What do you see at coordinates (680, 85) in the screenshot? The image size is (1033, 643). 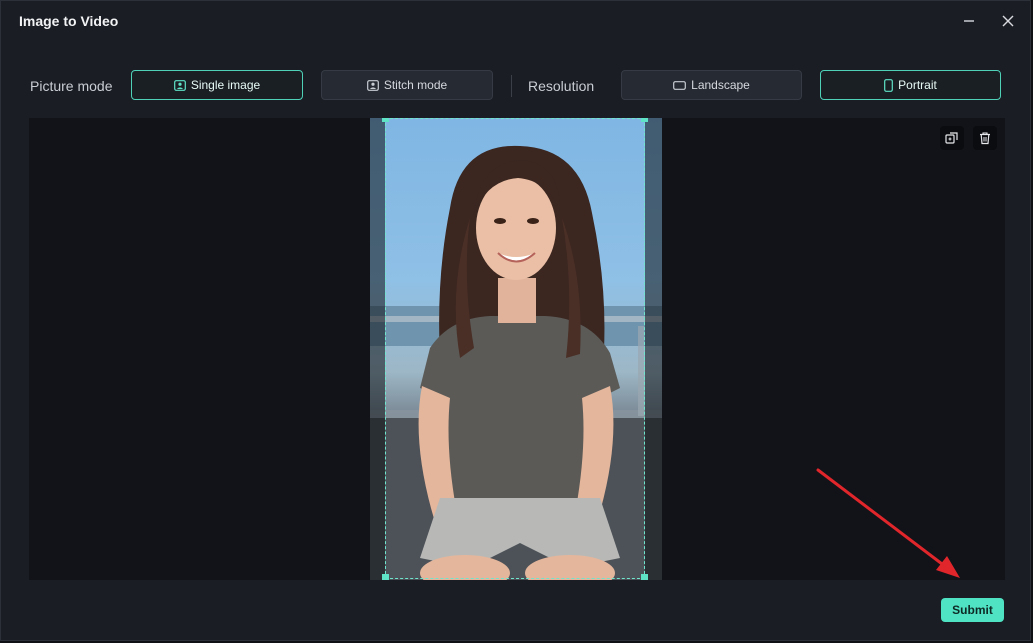 I see `landscape-icon` at bounding box center [680, 85].